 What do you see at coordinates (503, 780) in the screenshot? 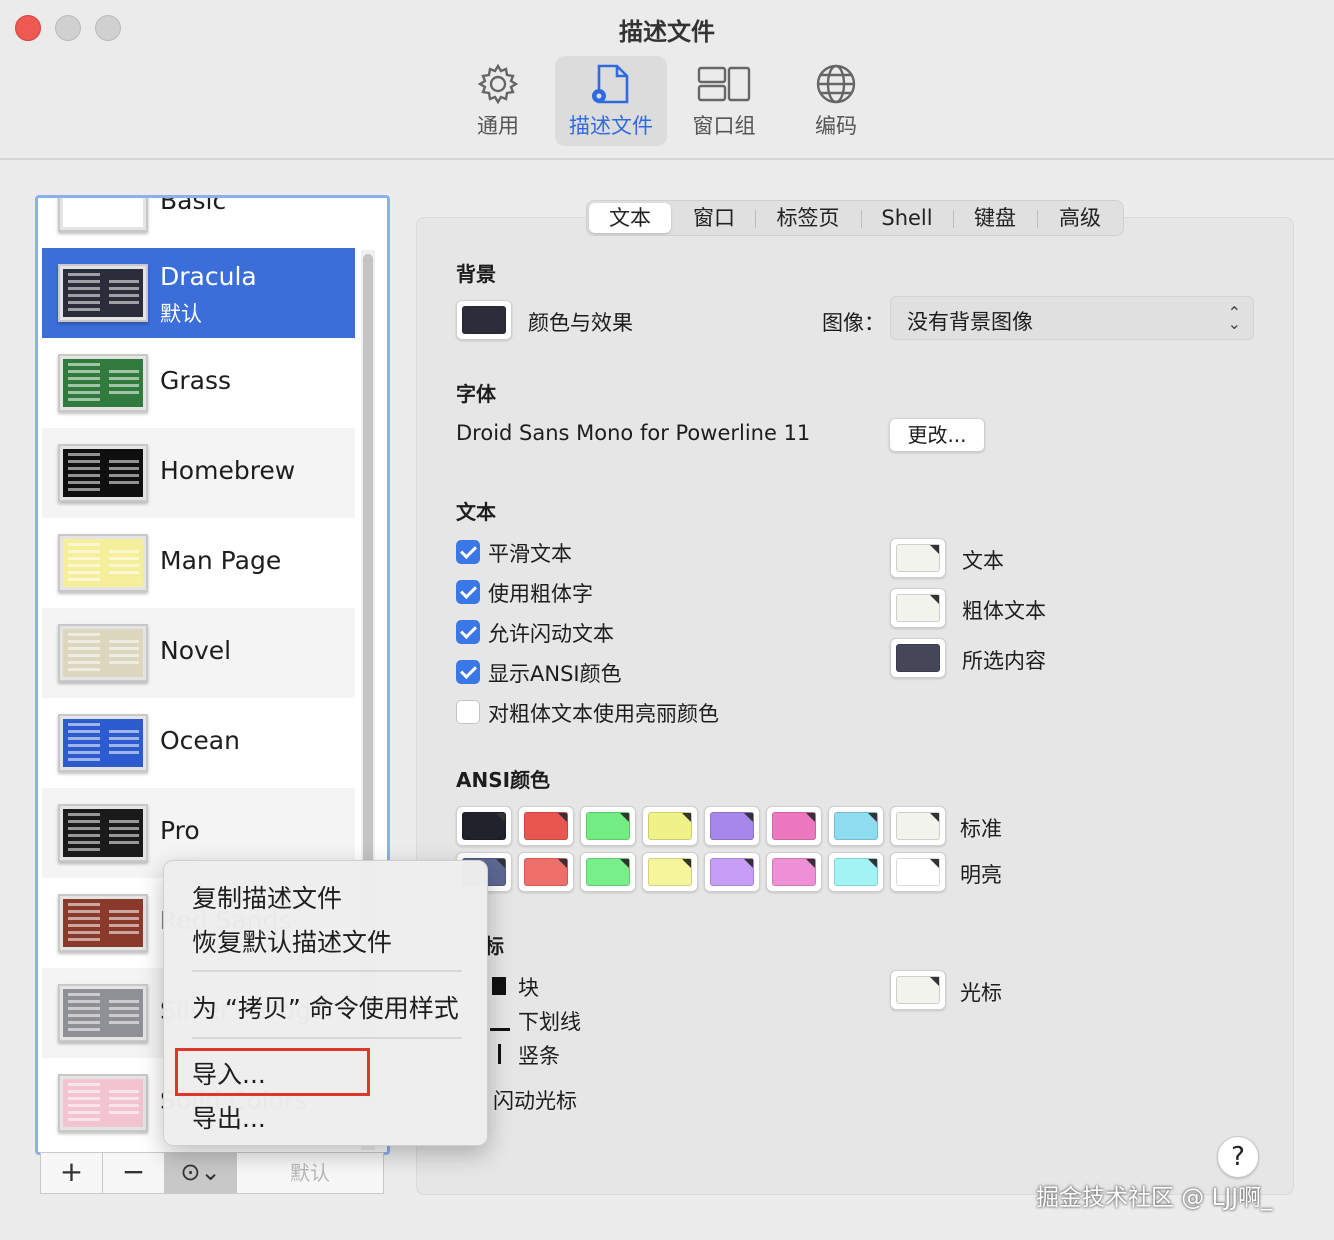
I see `ansi-heading: ANSI颜色` at bounding box center [503, 780].